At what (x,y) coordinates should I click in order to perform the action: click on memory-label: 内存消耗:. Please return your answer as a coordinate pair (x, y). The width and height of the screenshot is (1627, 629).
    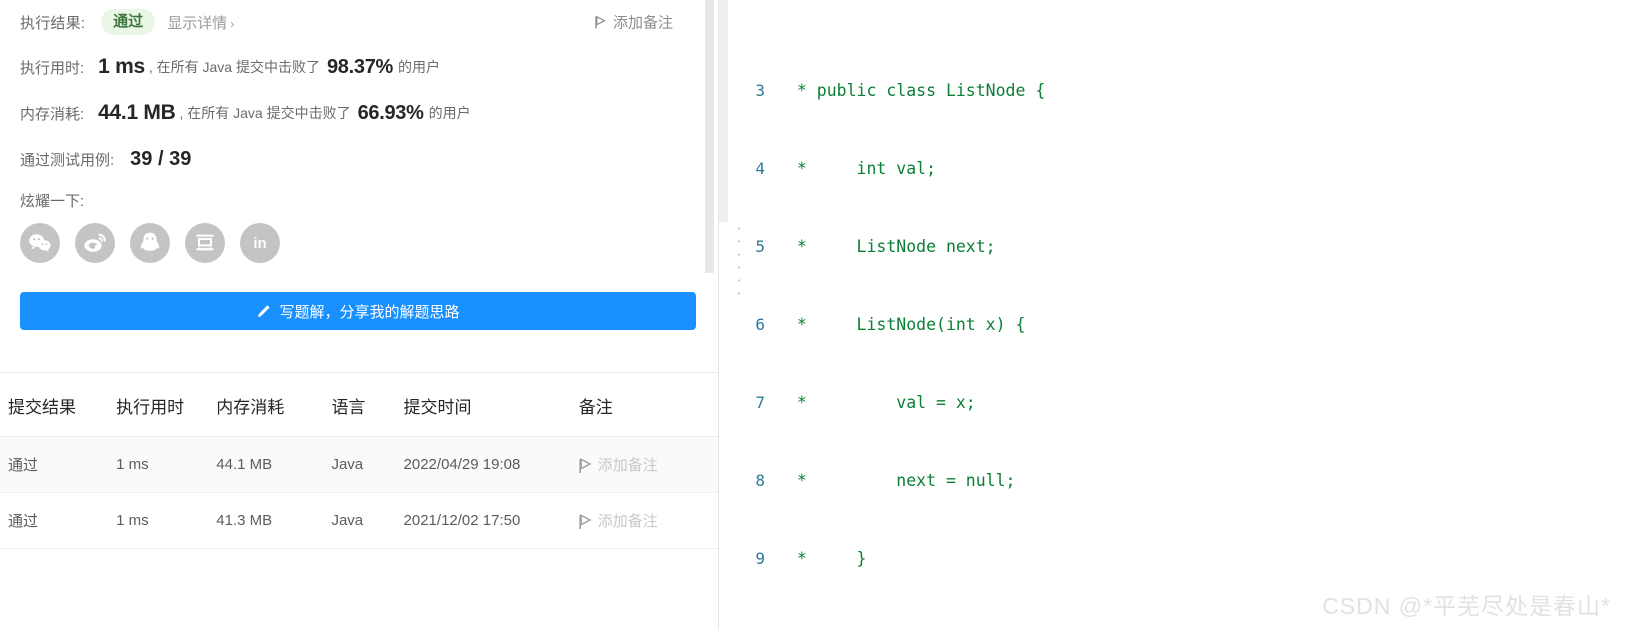
    Looking at the image, I should click on (52, 114).